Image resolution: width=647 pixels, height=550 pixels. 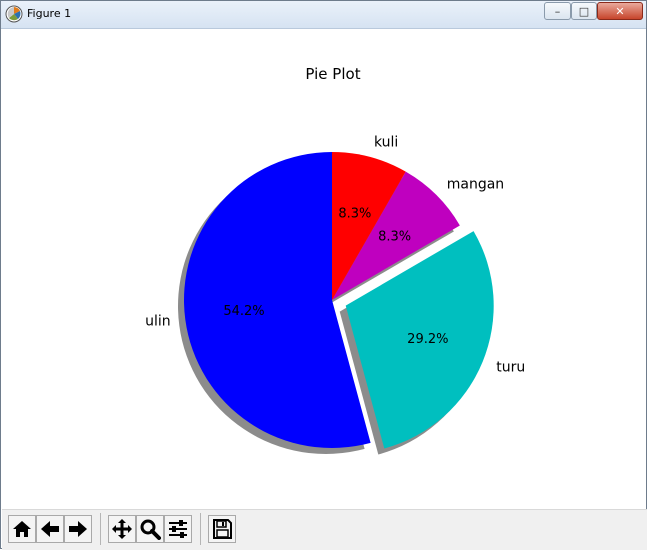 What do you see at coordinates (475, 185) in the screenshot?
I see `pie-label-mangan: mangan` at bounding box center [475, 185].